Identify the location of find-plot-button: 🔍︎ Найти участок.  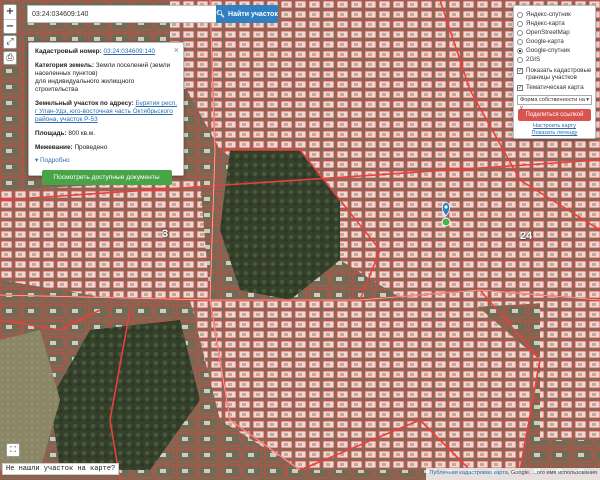
(247, 14).